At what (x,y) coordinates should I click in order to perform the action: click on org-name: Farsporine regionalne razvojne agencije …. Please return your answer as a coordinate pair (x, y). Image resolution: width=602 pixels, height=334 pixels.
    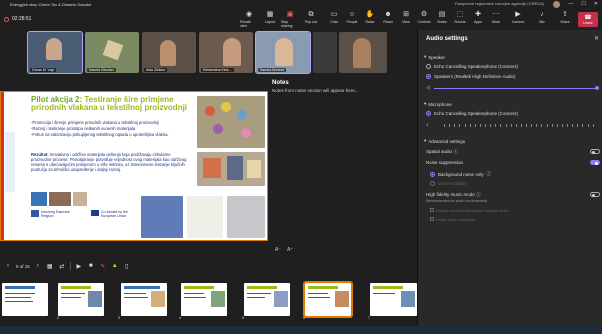
    Looking at the image, I should click on (500, 3).